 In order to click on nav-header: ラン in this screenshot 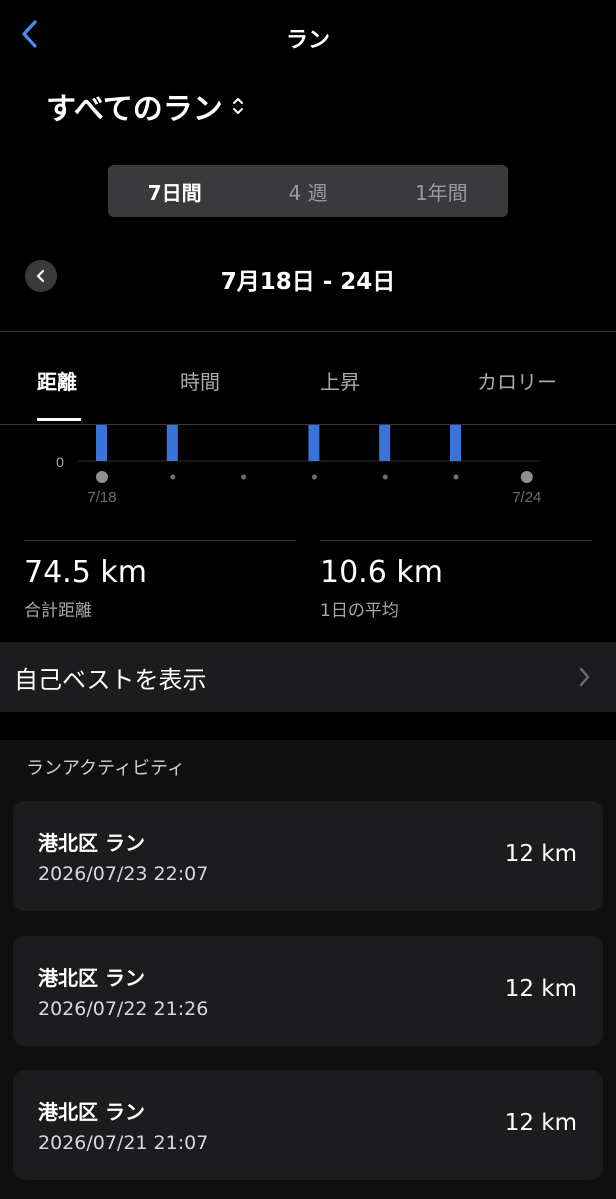, I will do `click(308, 35)`.